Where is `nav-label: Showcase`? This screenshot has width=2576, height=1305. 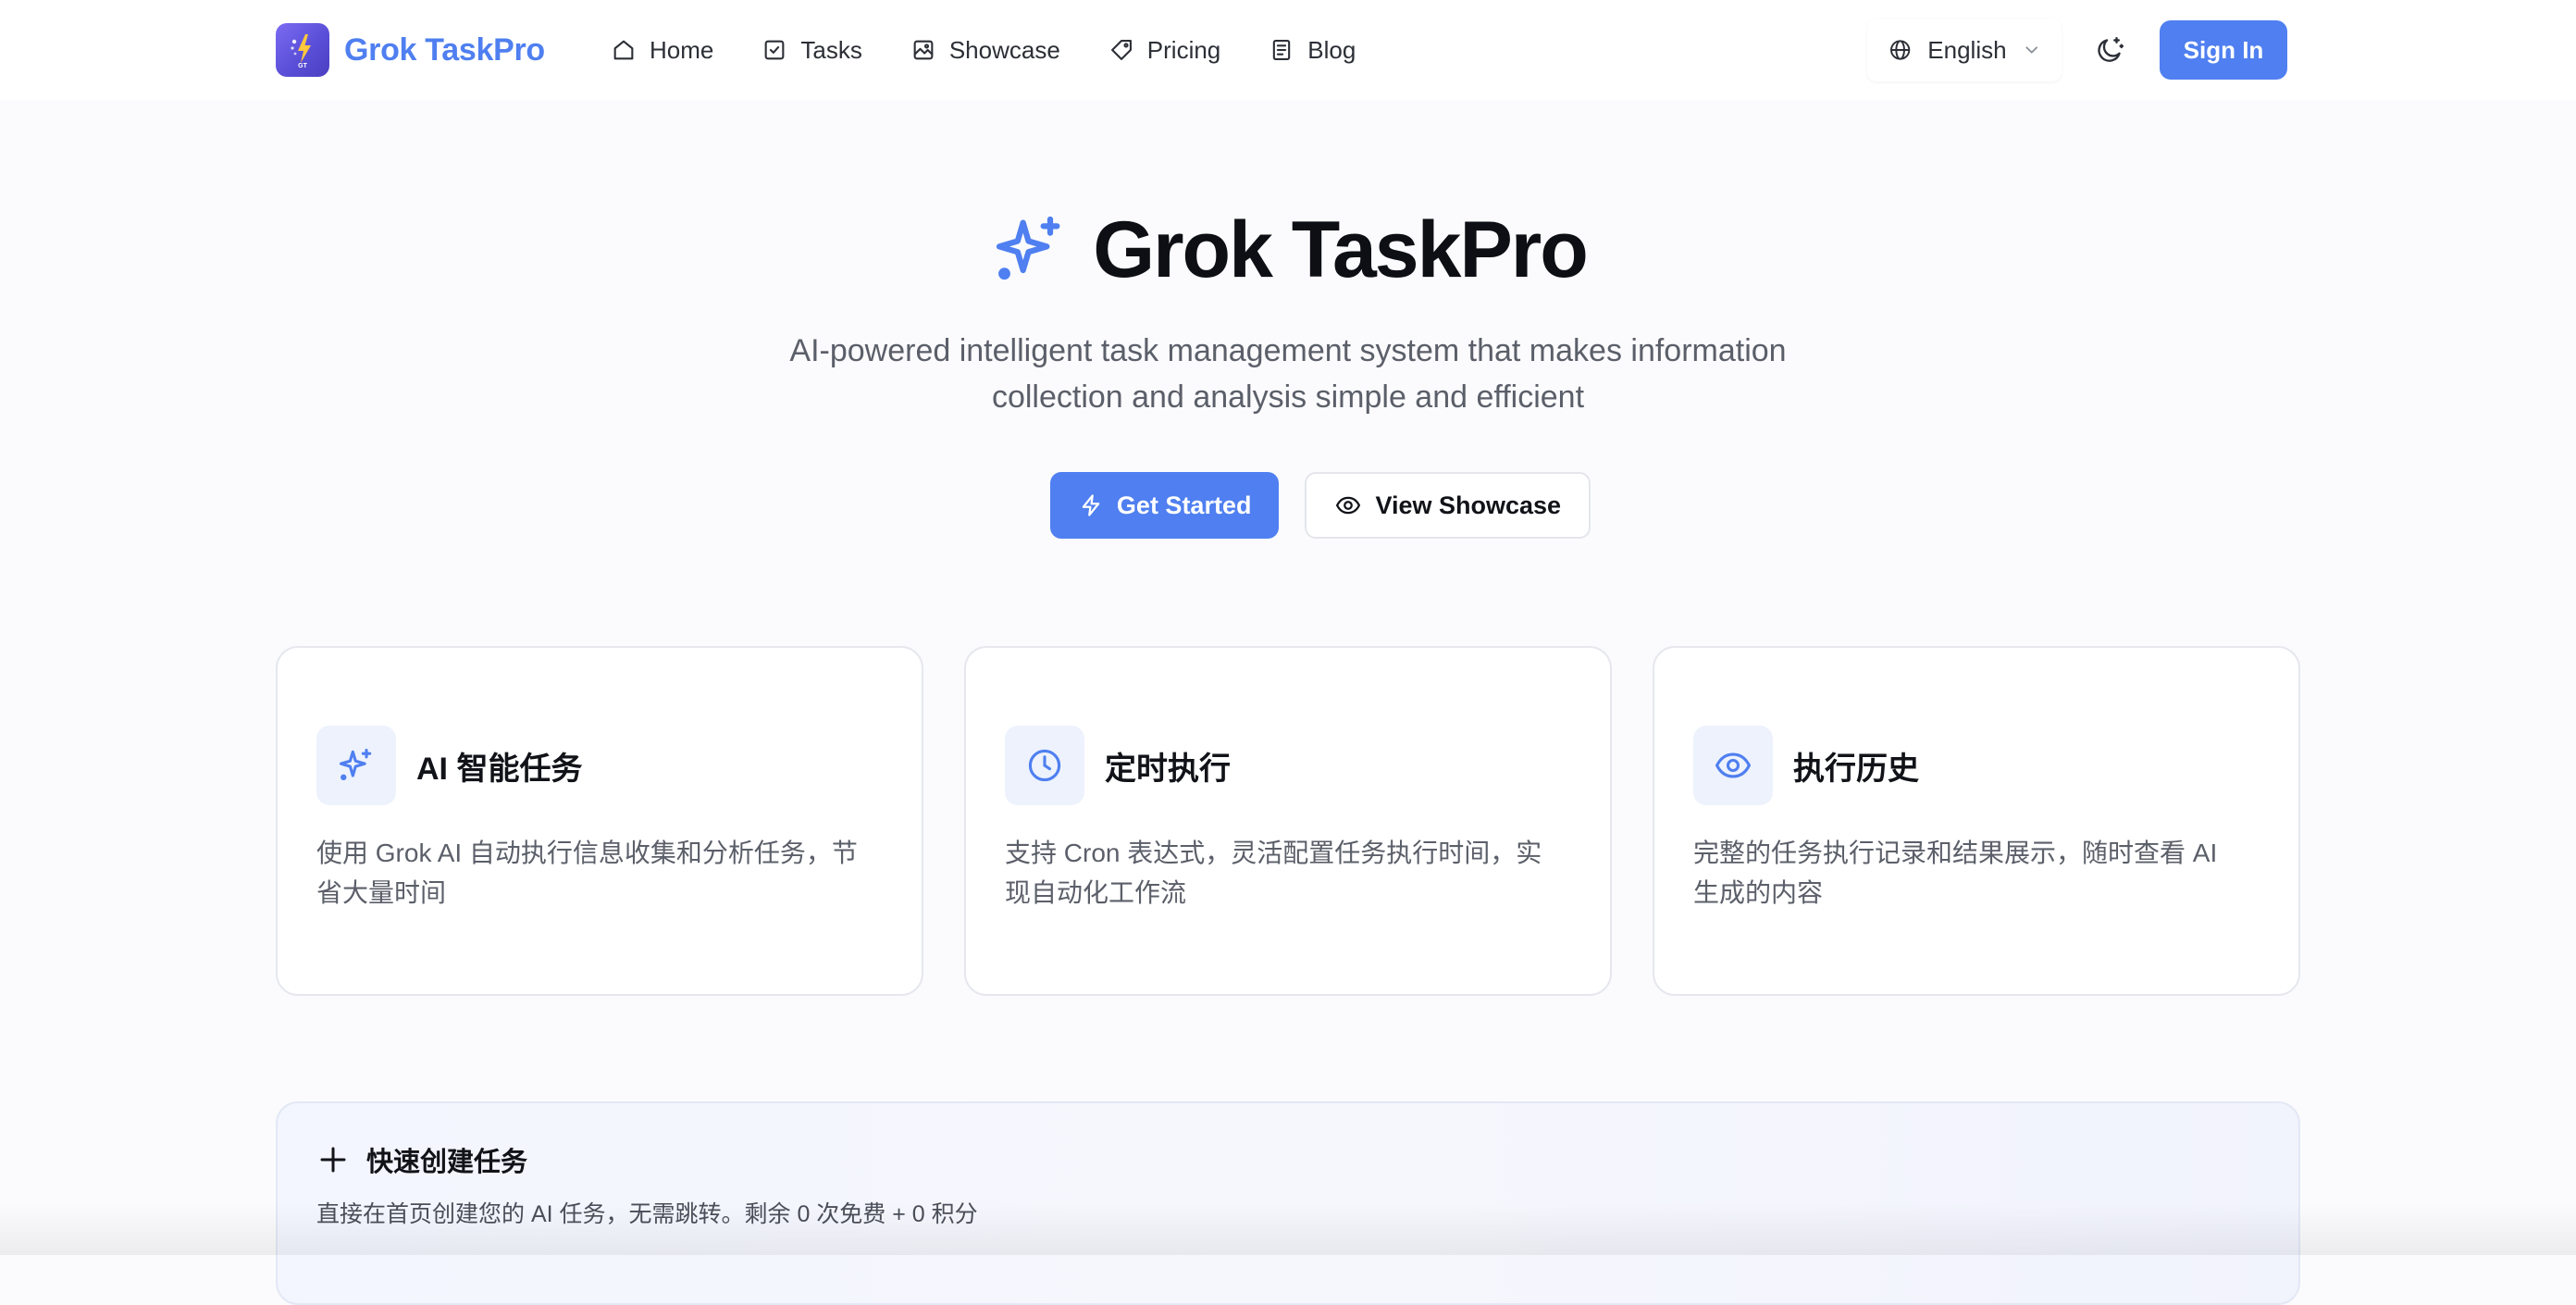
nav-label: Showcase is located at coordinates (1004, 49).